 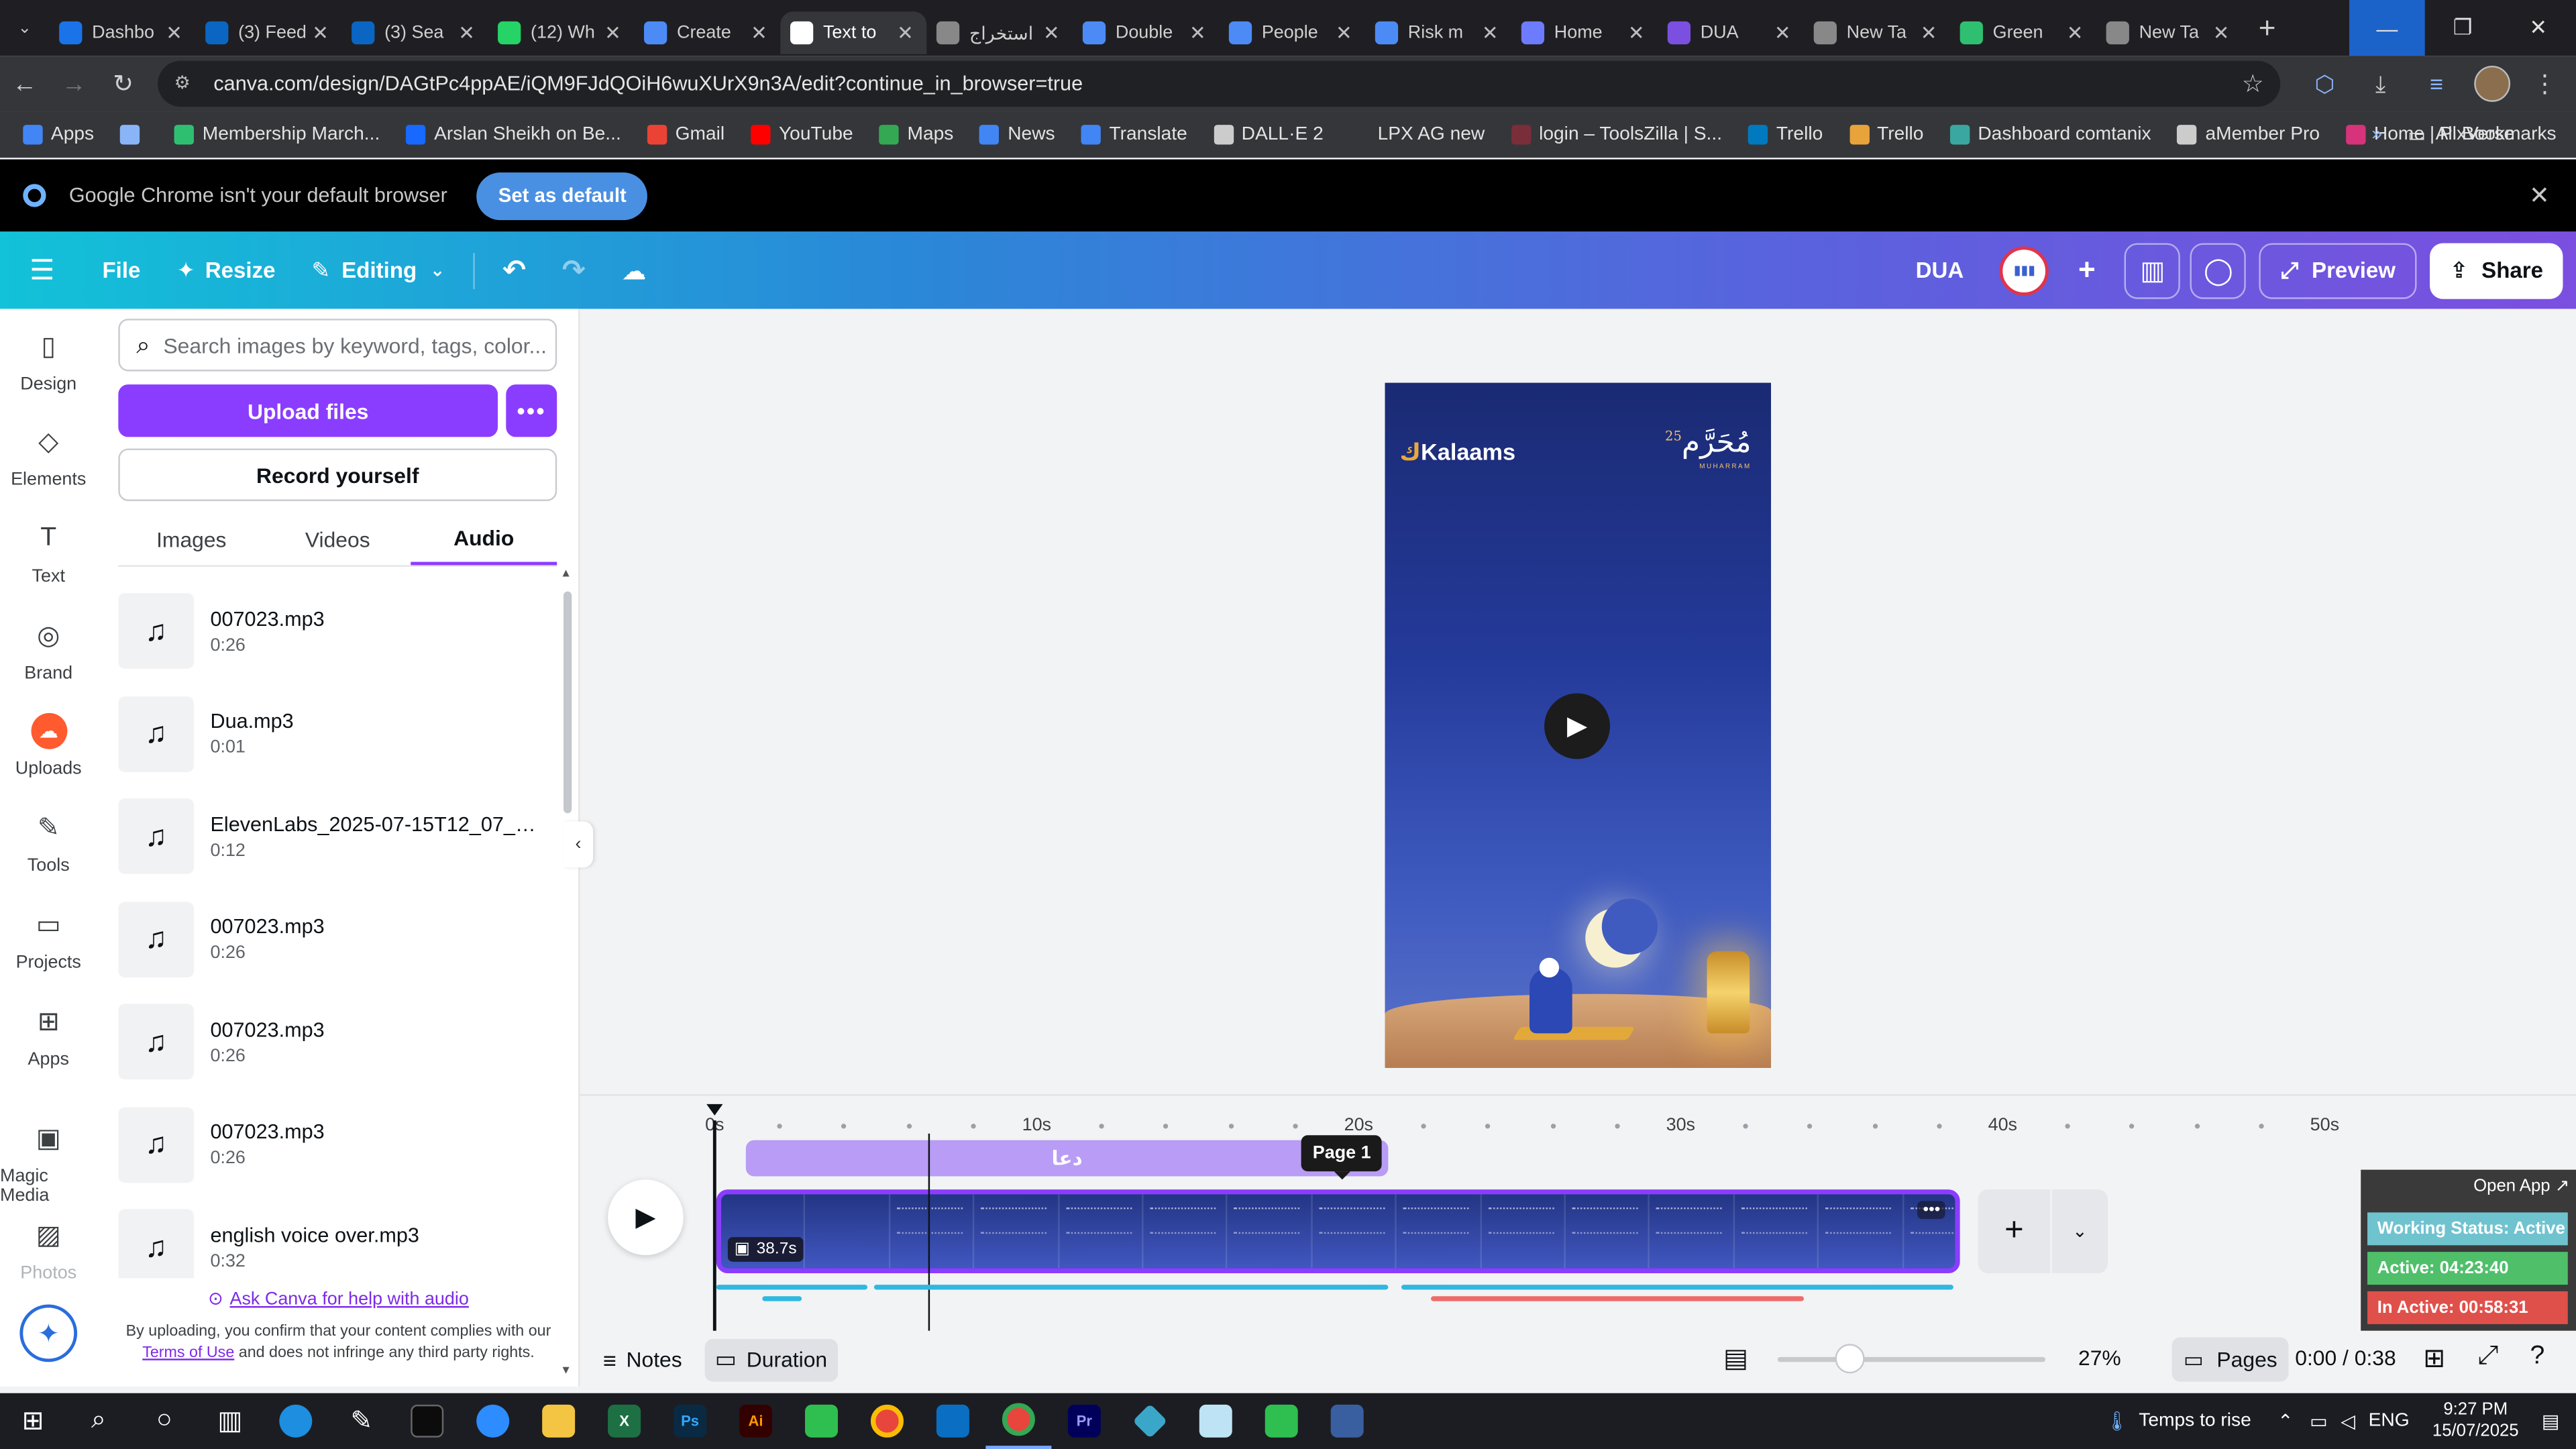 What do you see at coordinates (952, 1421) in the screenshot?
I see `vscode-icon` at bounding box center [952, 1421].